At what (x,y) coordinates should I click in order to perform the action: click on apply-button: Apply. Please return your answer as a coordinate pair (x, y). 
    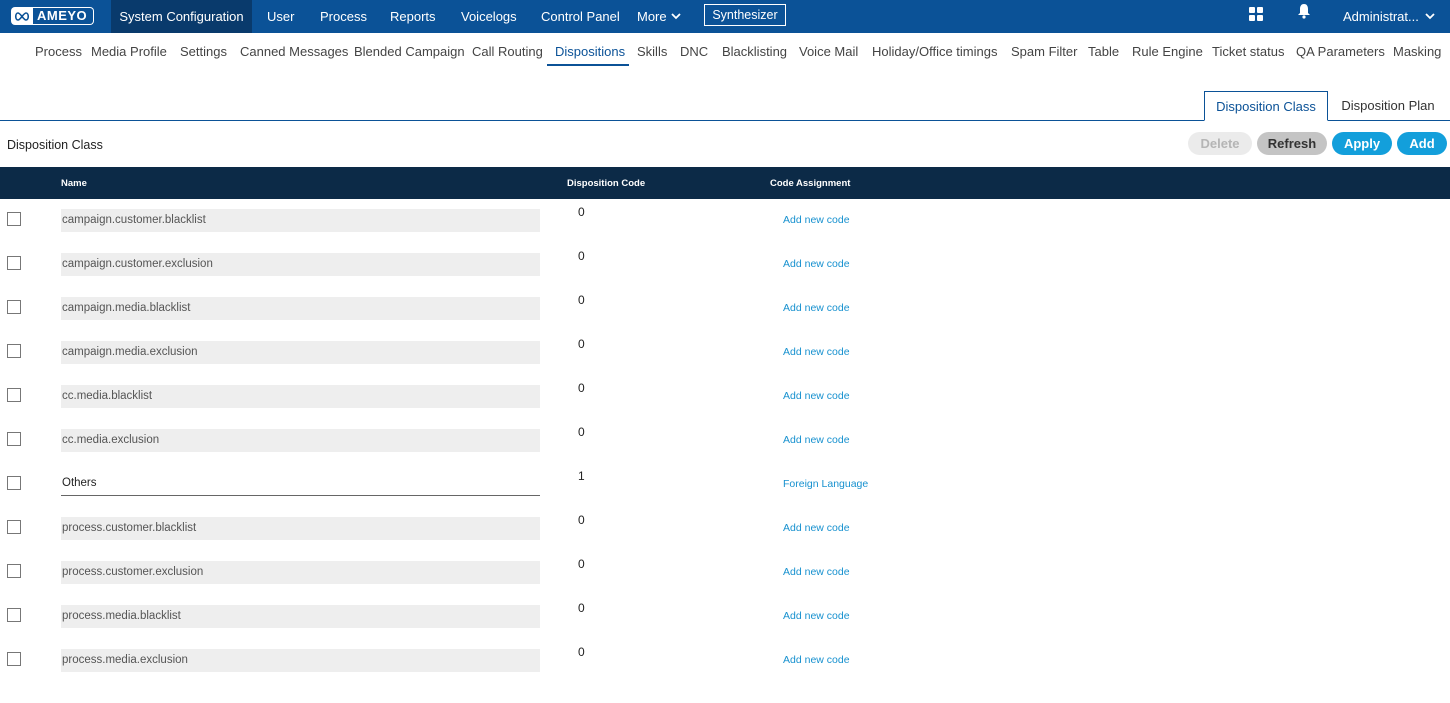
    Looking at the image, I should click on (1362, 143).